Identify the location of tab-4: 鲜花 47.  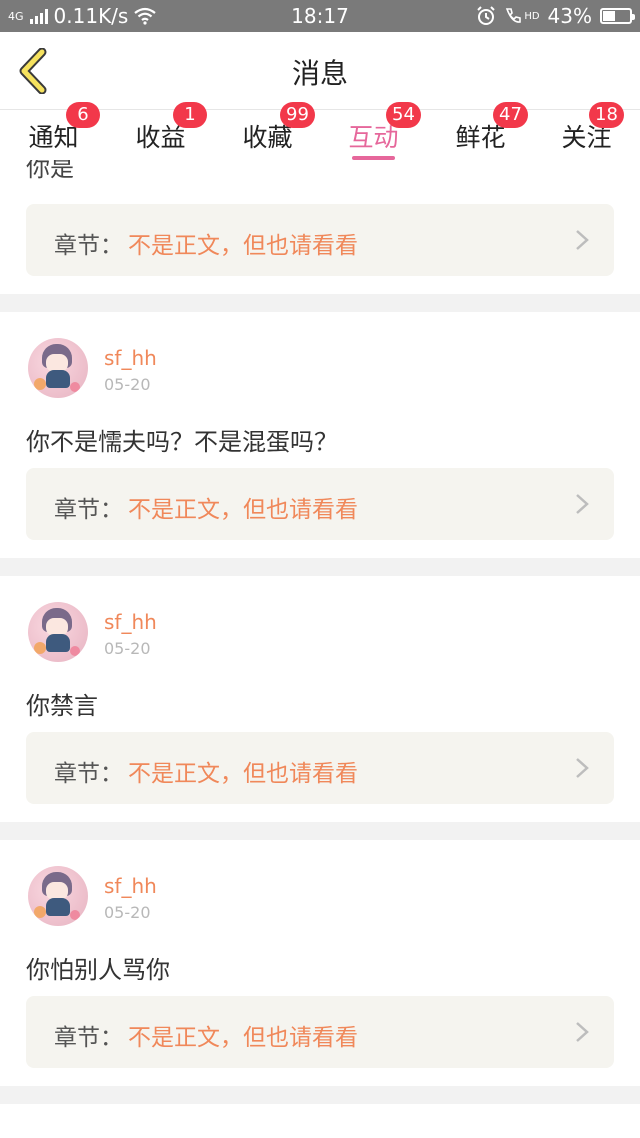
(480, 131).